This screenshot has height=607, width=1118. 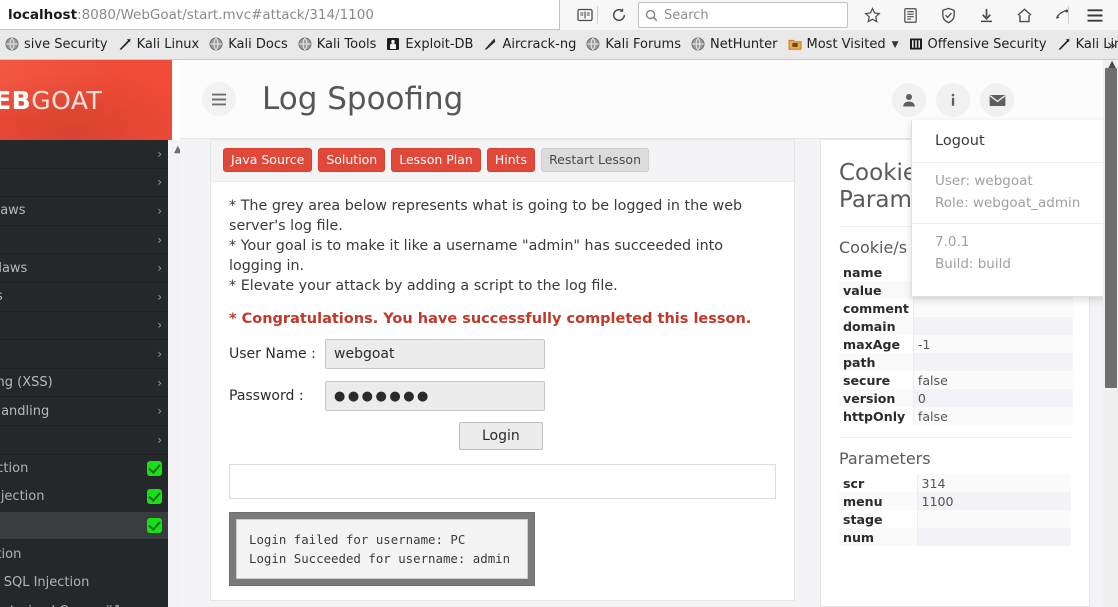 I want to click on param-value: 314, so click(x=993, y=483).